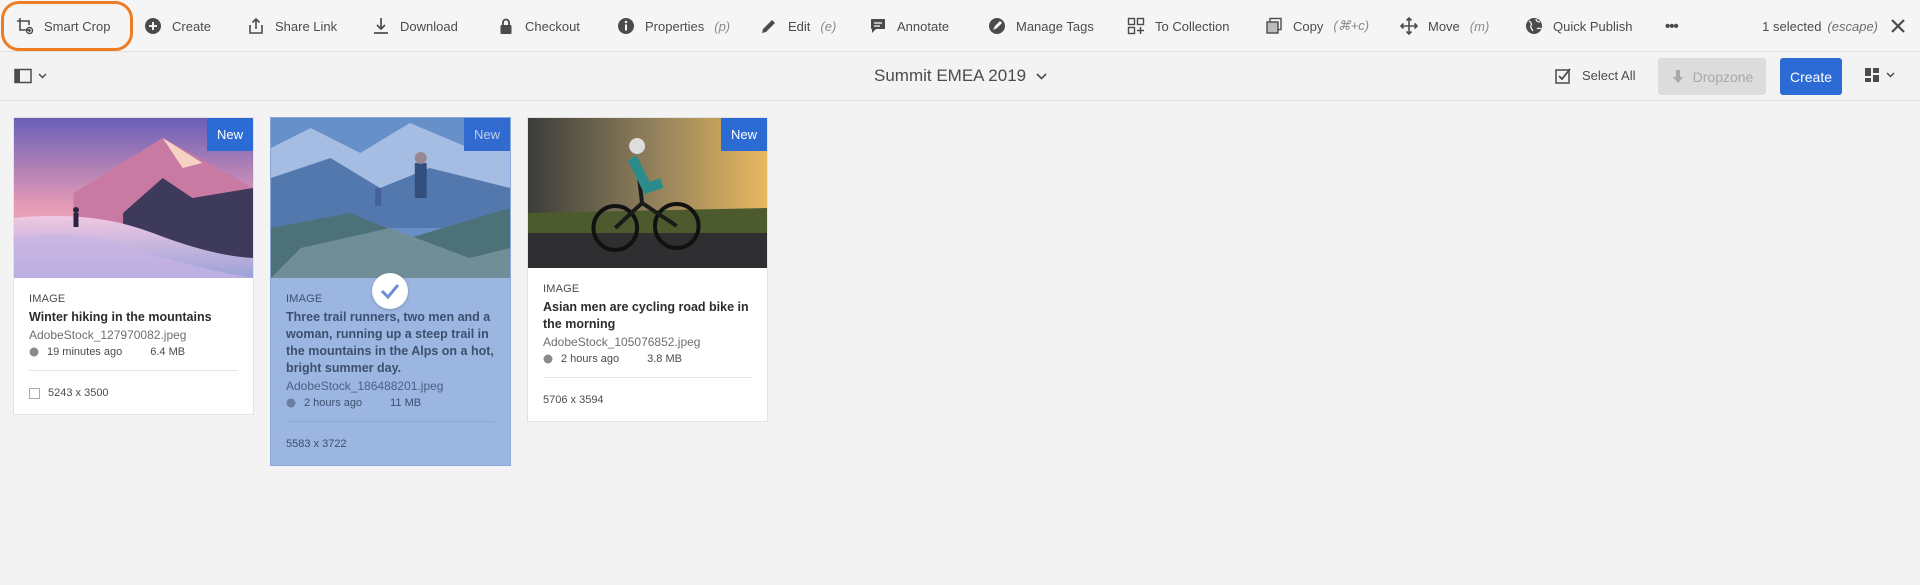  Describe the element at coordinates (256, 25) in the screenshot. I see `share-icon` at that location.